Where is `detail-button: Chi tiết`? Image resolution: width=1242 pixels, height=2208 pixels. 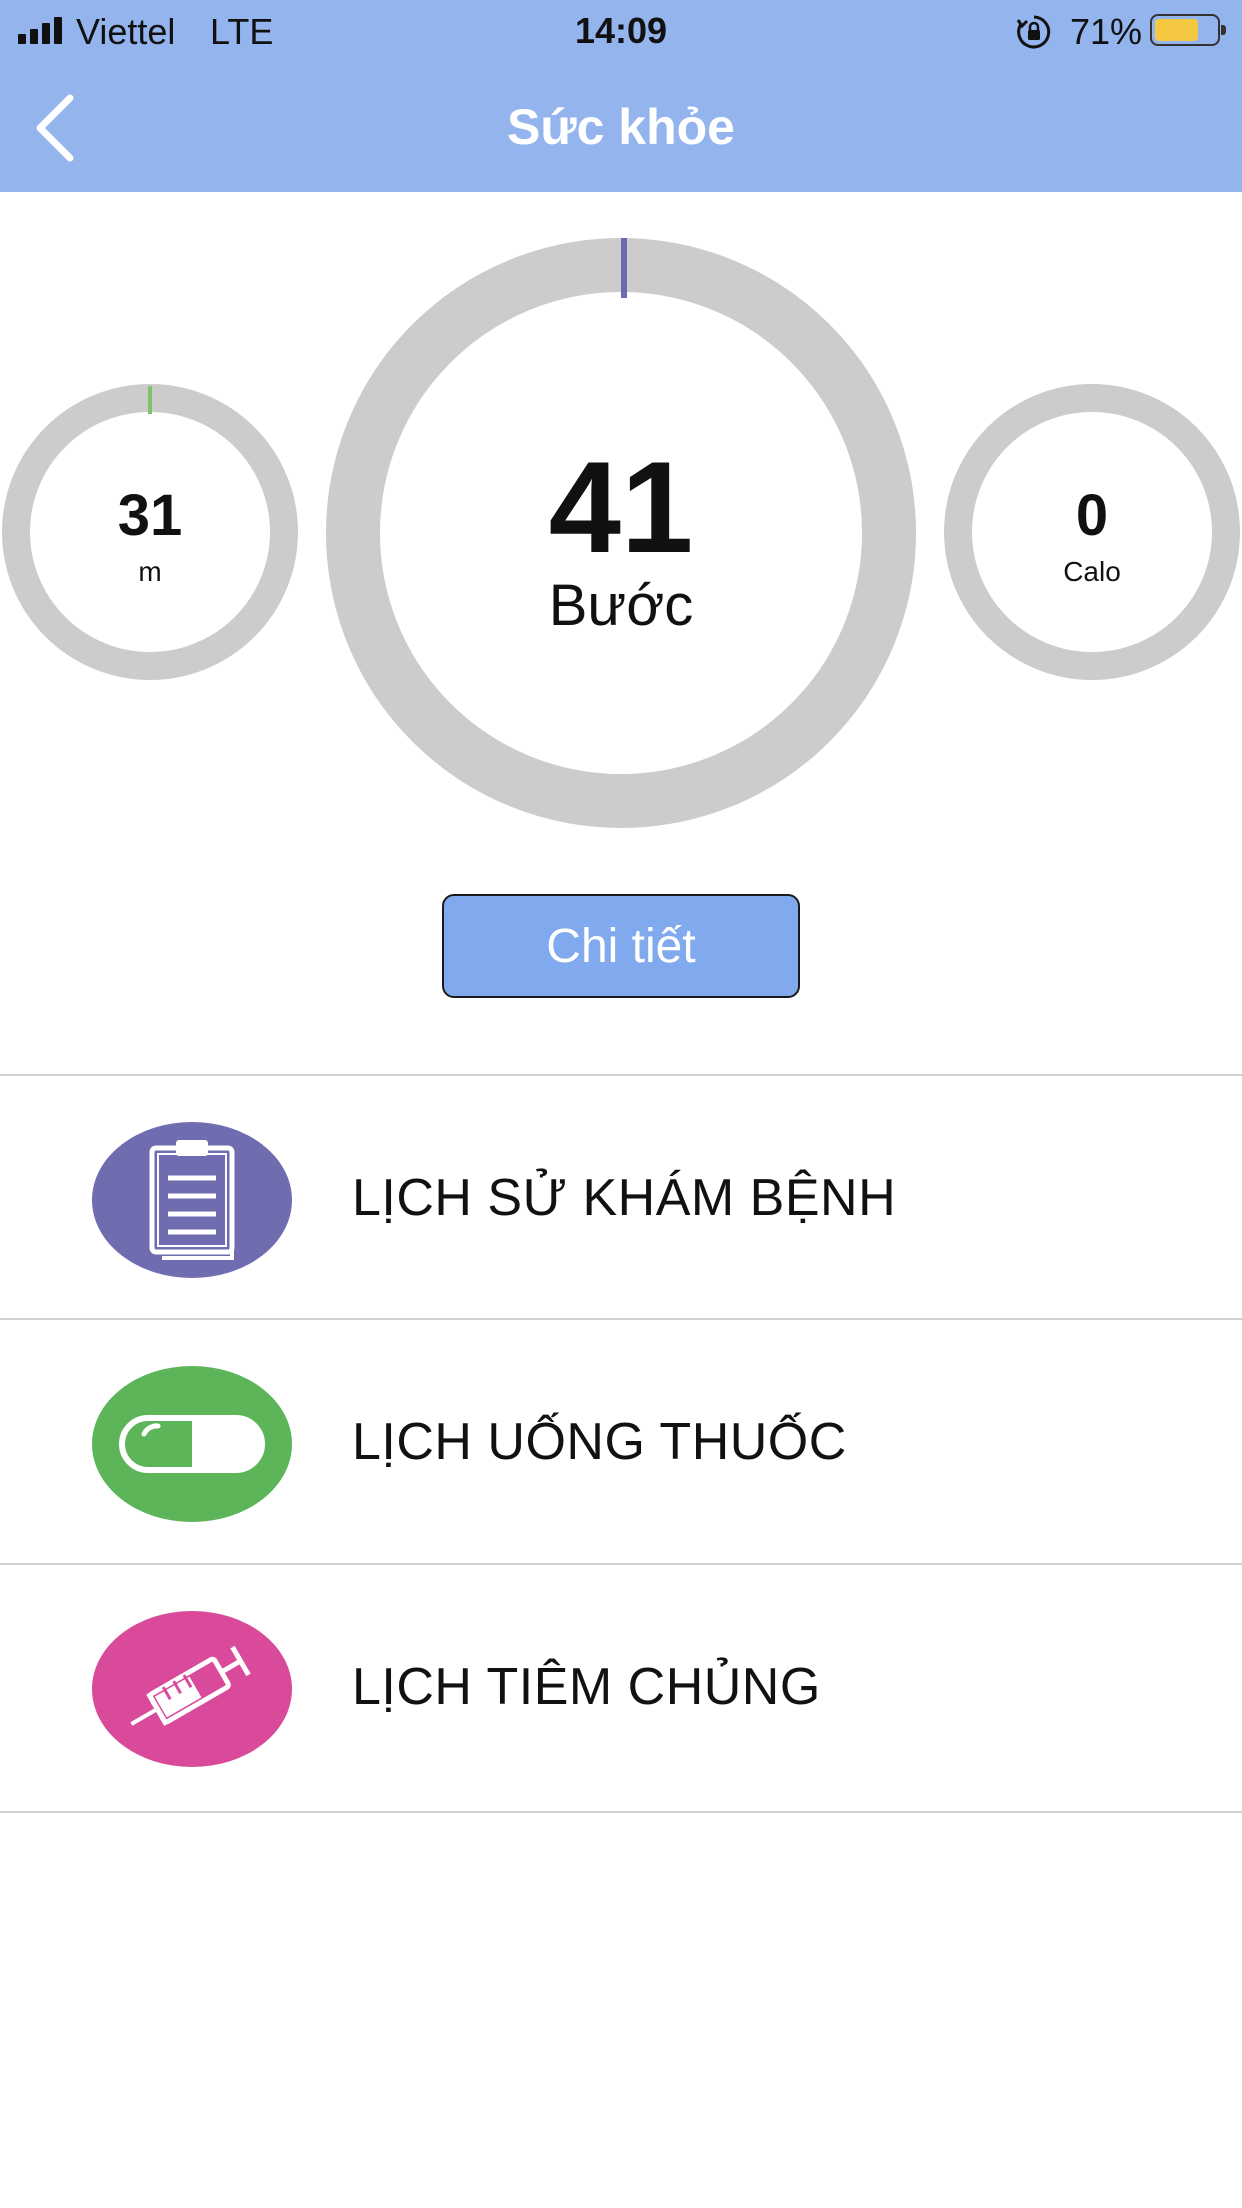 detail-button: Chi tiết is located at coordinates (621, 946).